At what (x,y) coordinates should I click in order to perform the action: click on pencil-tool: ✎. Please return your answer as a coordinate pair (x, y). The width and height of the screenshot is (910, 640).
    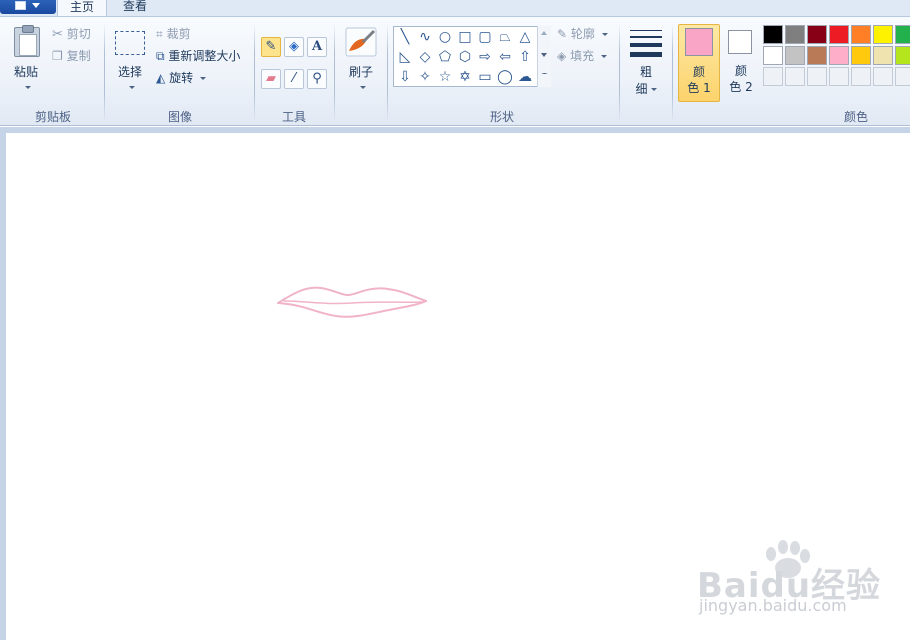
    Looking at the image, I should click on (271, 47).